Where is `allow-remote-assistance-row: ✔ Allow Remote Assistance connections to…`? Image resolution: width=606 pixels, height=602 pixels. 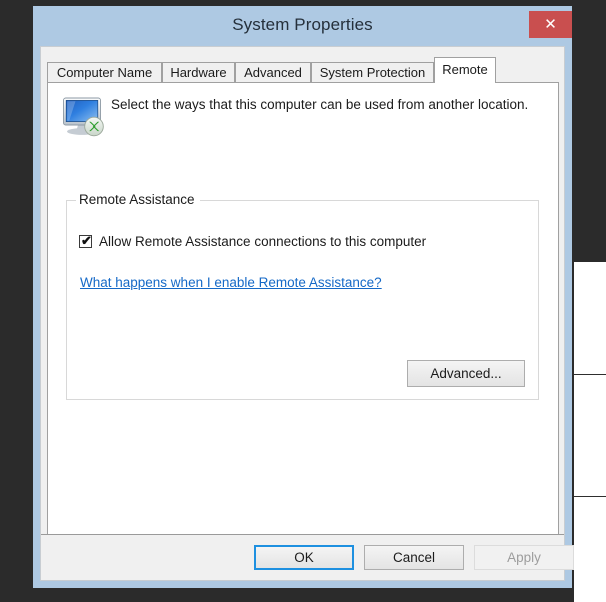
allow-remote-assistance-row: ✔ Allow Remote Assistance connections to… is located at coordinates (253, 241).